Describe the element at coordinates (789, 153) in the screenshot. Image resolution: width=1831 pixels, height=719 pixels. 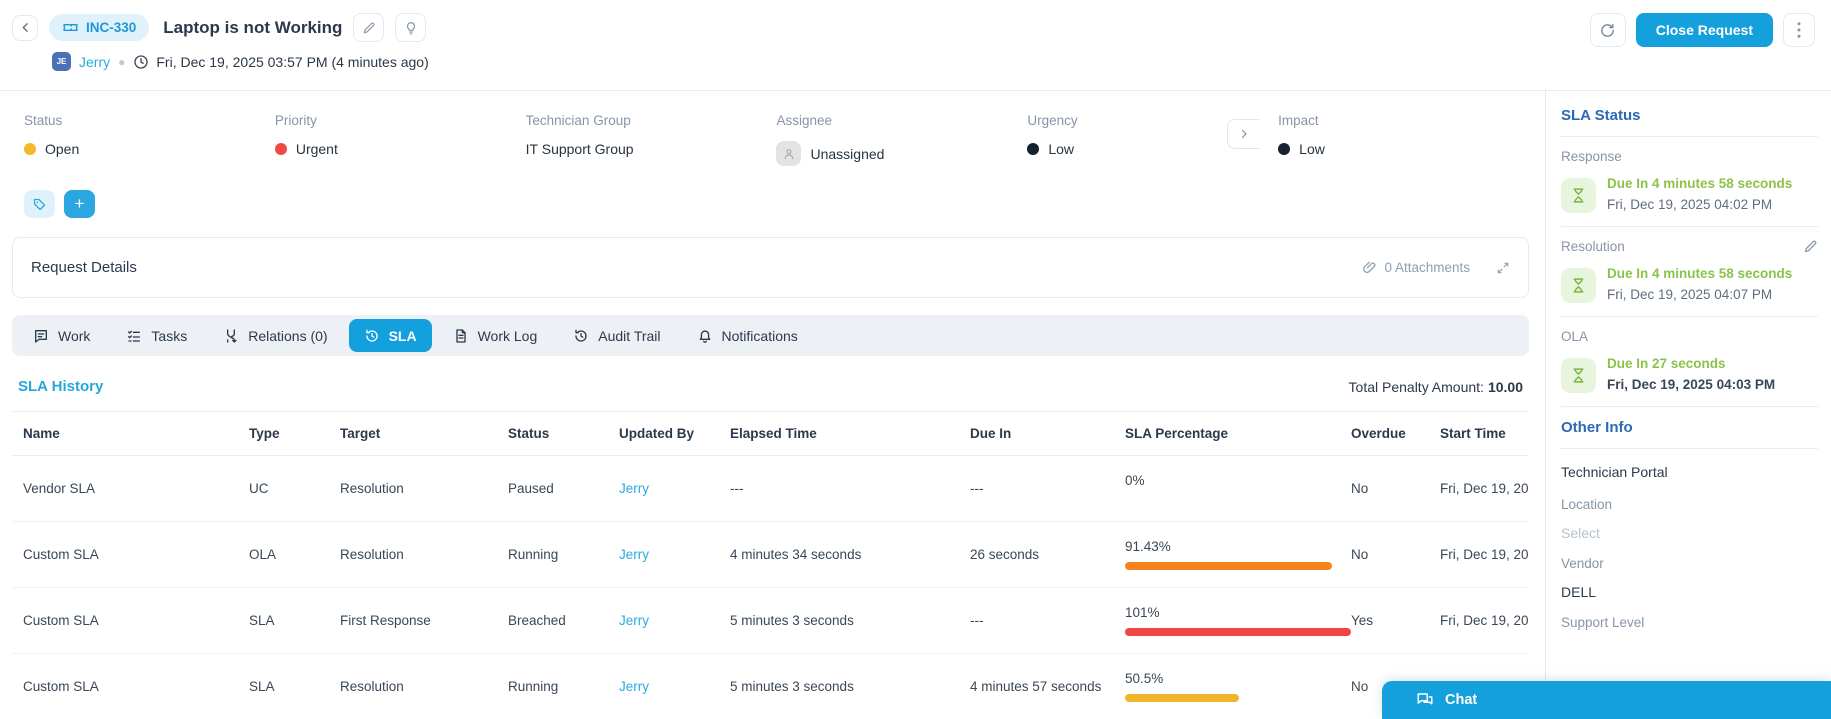
I see `unassigned-avatar-icon` at that location.